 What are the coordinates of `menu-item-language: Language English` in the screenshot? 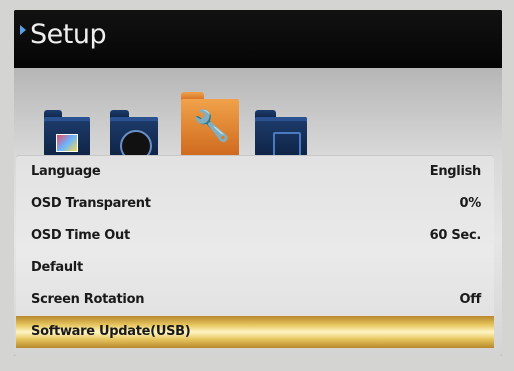 It's located at (255, 172).